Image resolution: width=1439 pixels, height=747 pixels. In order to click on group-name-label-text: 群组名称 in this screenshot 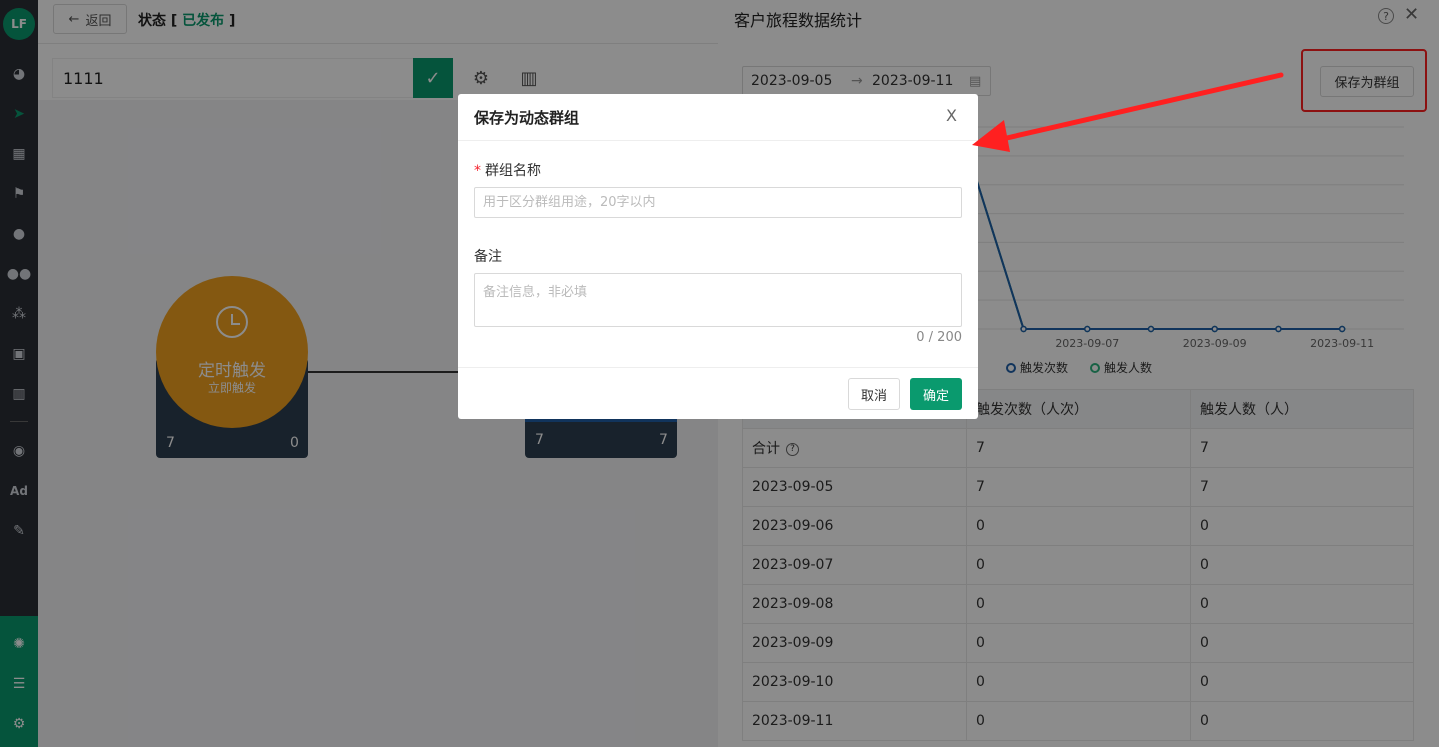, I will do `click(513, 171)`.